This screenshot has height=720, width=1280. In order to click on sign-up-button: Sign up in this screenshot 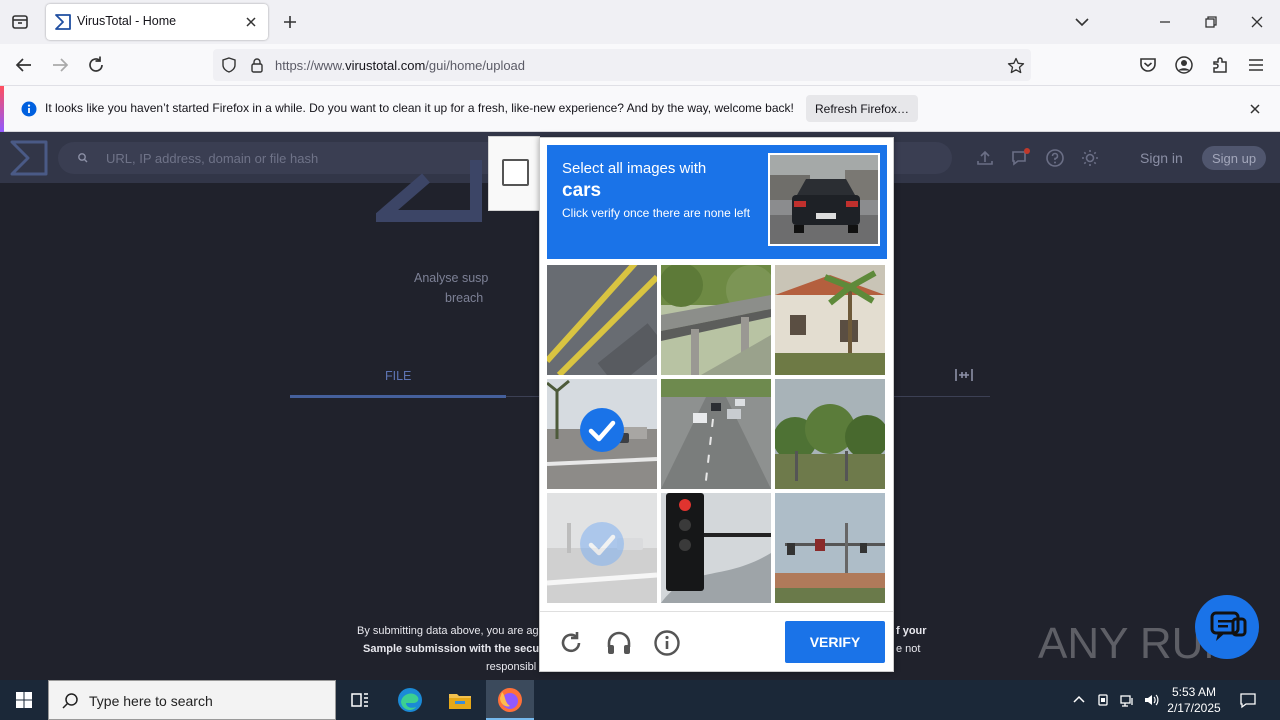, I will do `click(1234, 158)`.